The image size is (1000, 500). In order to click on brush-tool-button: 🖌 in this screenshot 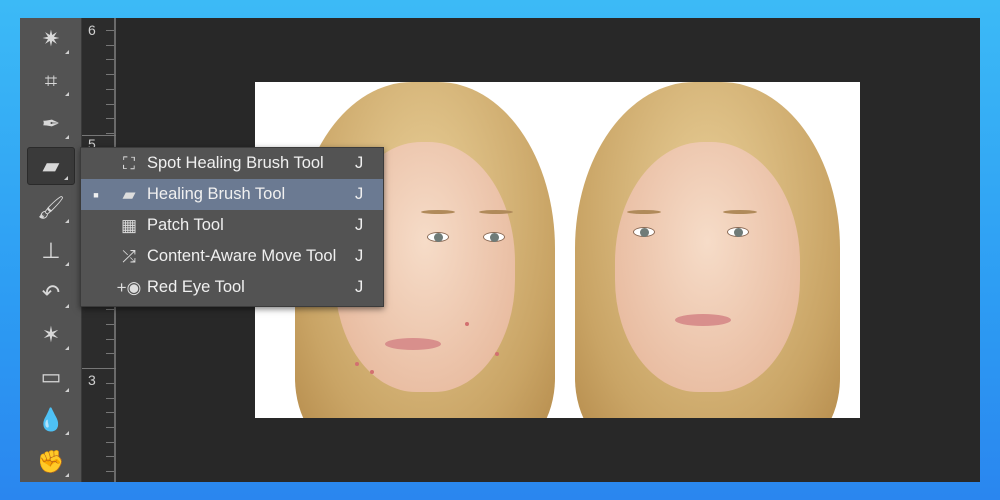, I will do `click(51, 208)`.